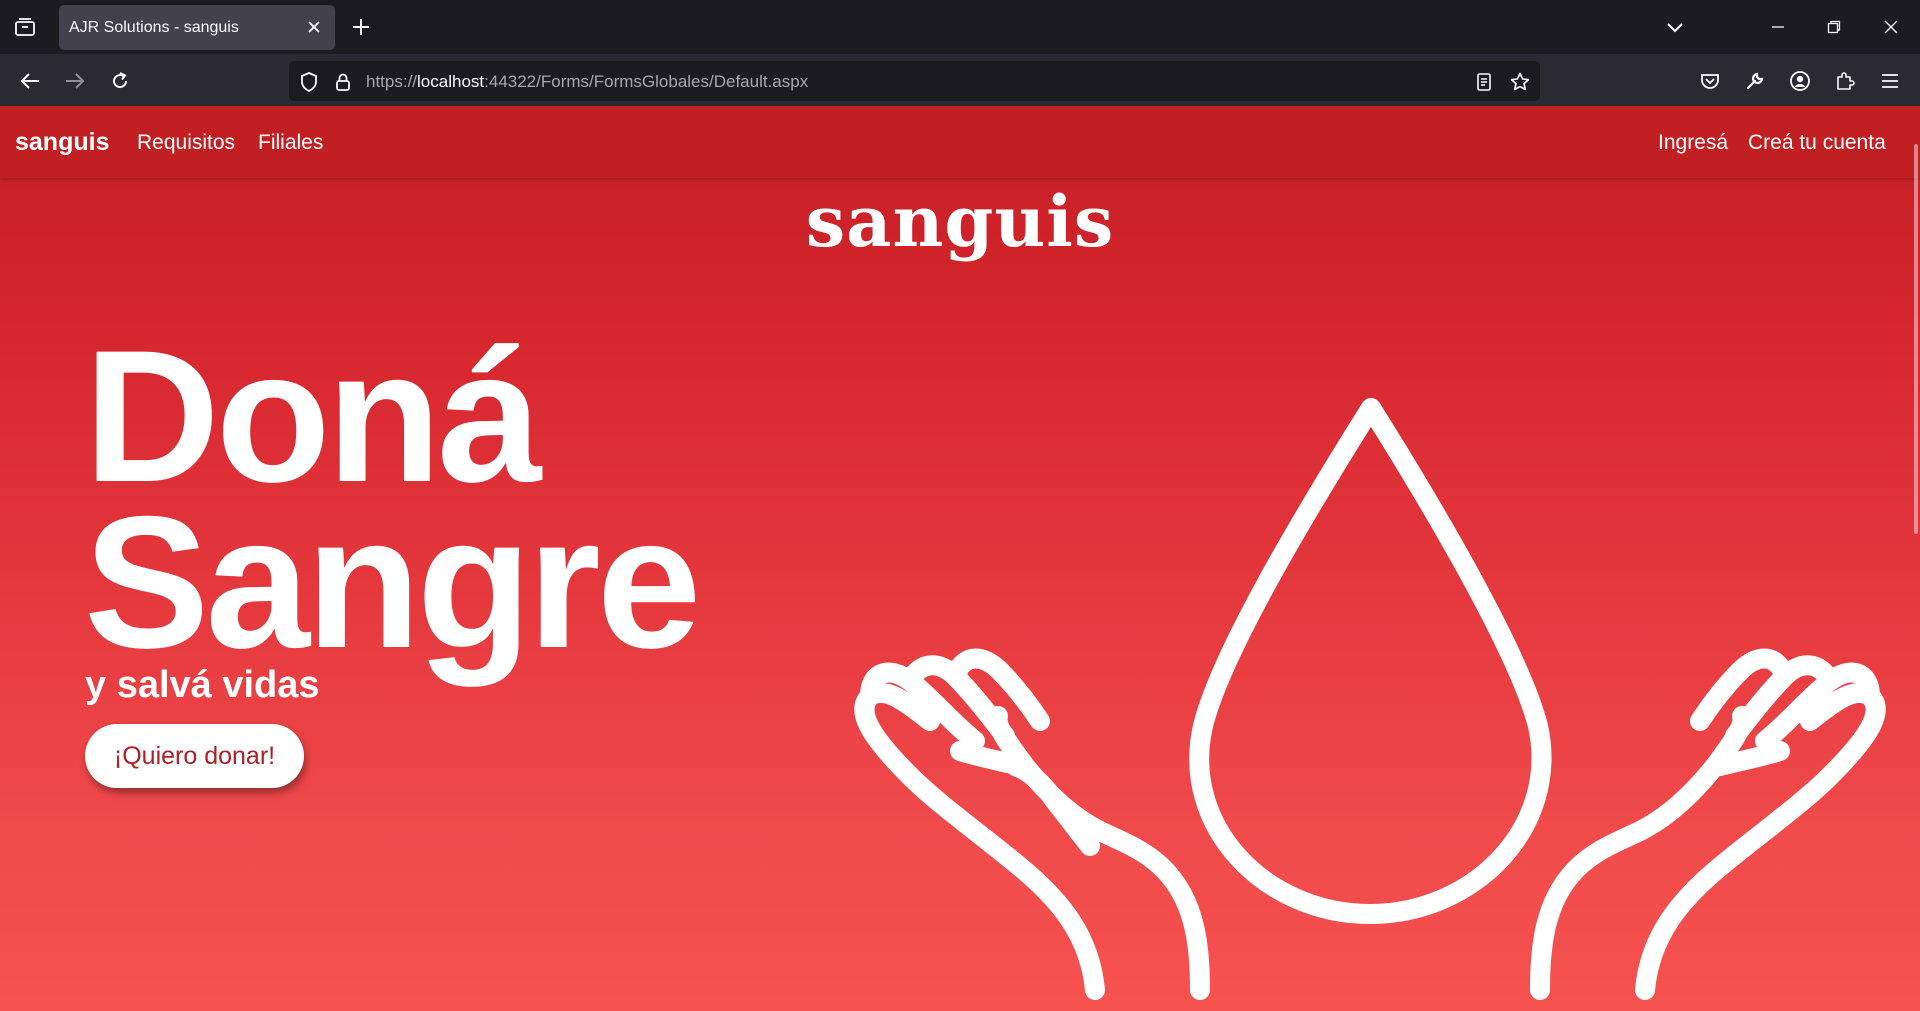 The height and width of the screenshot is (1011, 1920). I want to click on shield-icon, so click(309, 82).